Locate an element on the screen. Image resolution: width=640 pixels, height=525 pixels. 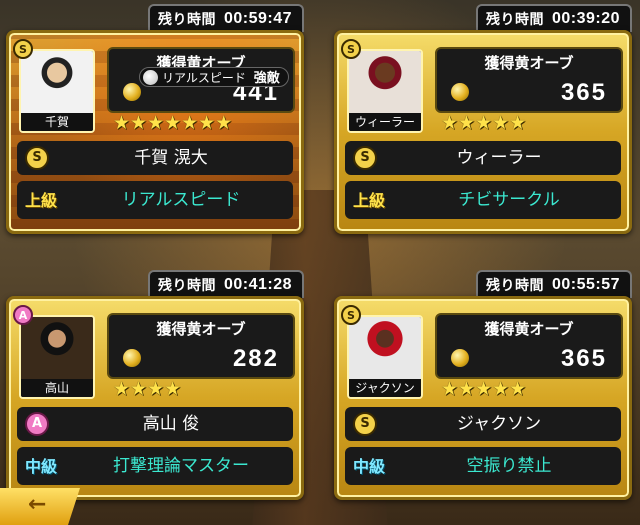
skill-row: 上級 リアルスピード is located at coordinates (155, 200).